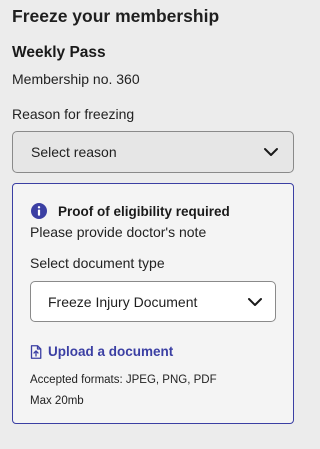 This screenshot has width=320, height=449. I want to click on accepted-formats-text: Accepted formats: JPEG, PNG, PDF, so click(123, 380).